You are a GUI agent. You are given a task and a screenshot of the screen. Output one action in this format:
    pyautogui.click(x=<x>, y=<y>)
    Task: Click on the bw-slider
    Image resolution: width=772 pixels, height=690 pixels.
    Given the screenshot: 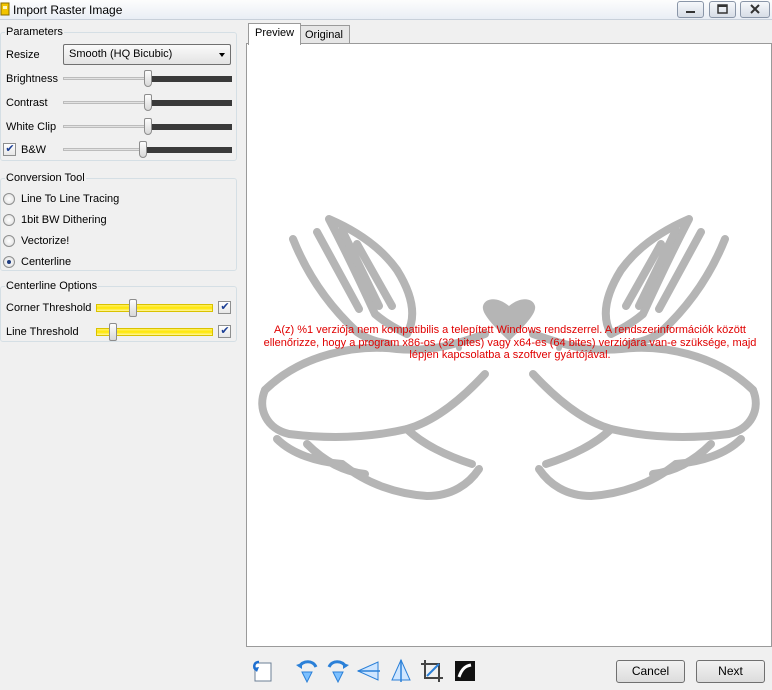 What is the action you would take?
    pyautogui.click(x=147, y=149)
    